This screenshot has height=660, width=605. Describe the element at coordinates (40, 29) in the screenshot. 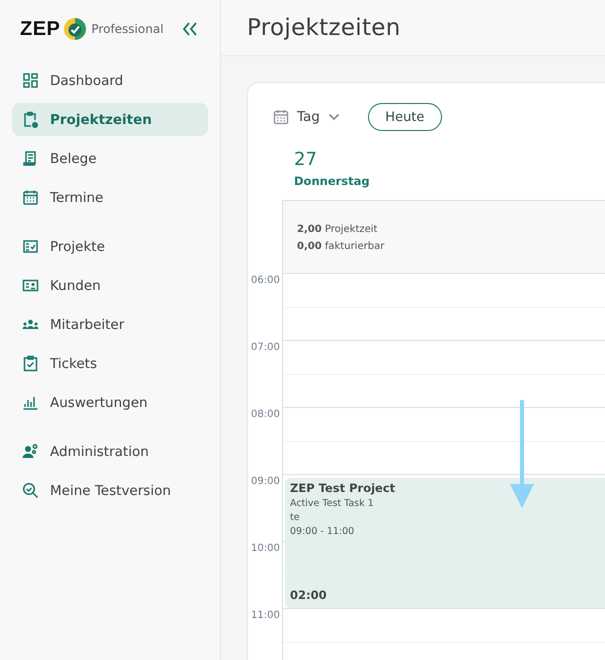

I see `logo-text: ZEP` at that location.